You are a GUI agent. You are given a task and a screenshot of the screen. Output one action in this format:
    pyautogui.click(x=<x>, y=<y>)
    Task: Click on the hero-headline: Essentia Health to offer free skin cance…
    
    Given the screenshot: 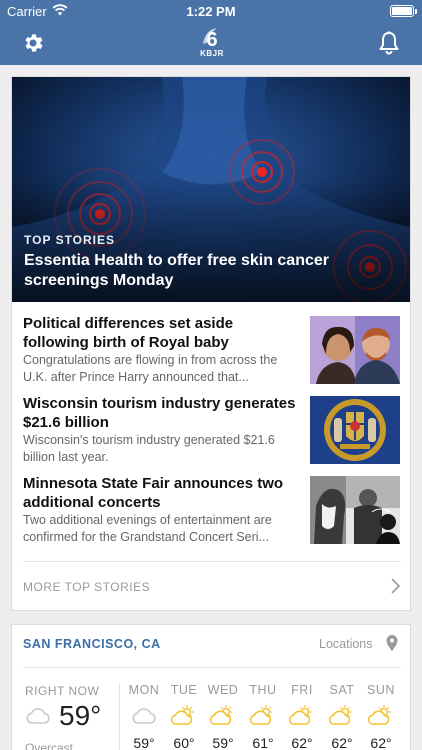 What is the action you would take?
    pyautogui.click(x=209, y=271)
    